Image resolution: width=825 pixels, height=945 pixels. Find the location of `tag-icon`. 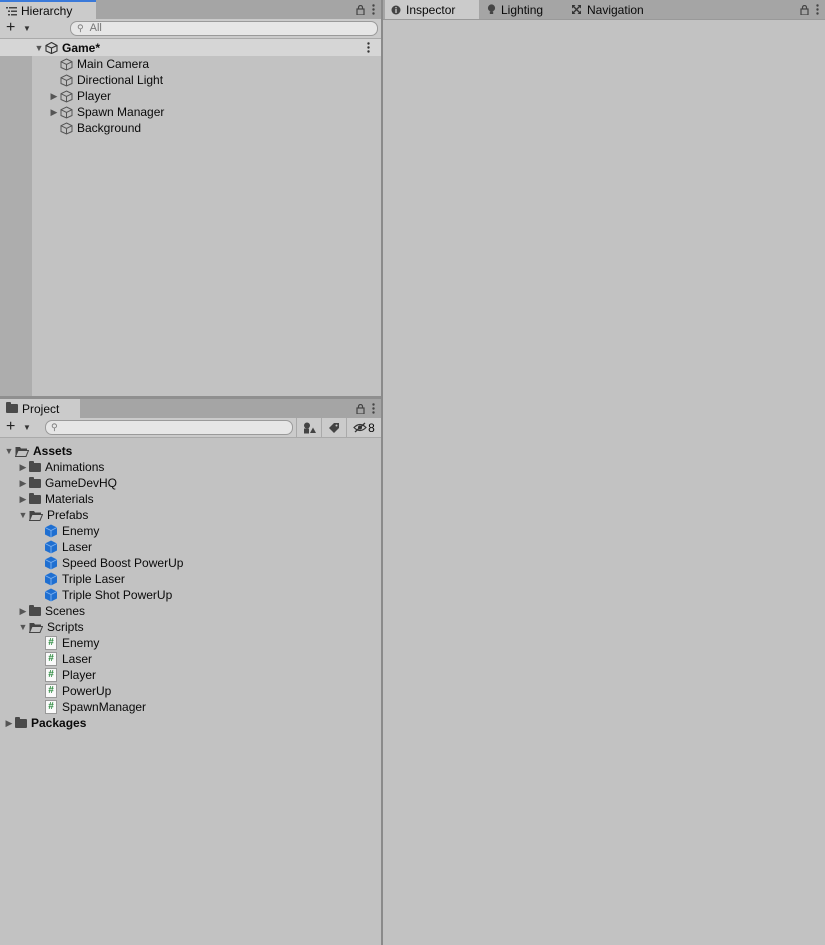

tag-icon is located at coordinates (334, 427).